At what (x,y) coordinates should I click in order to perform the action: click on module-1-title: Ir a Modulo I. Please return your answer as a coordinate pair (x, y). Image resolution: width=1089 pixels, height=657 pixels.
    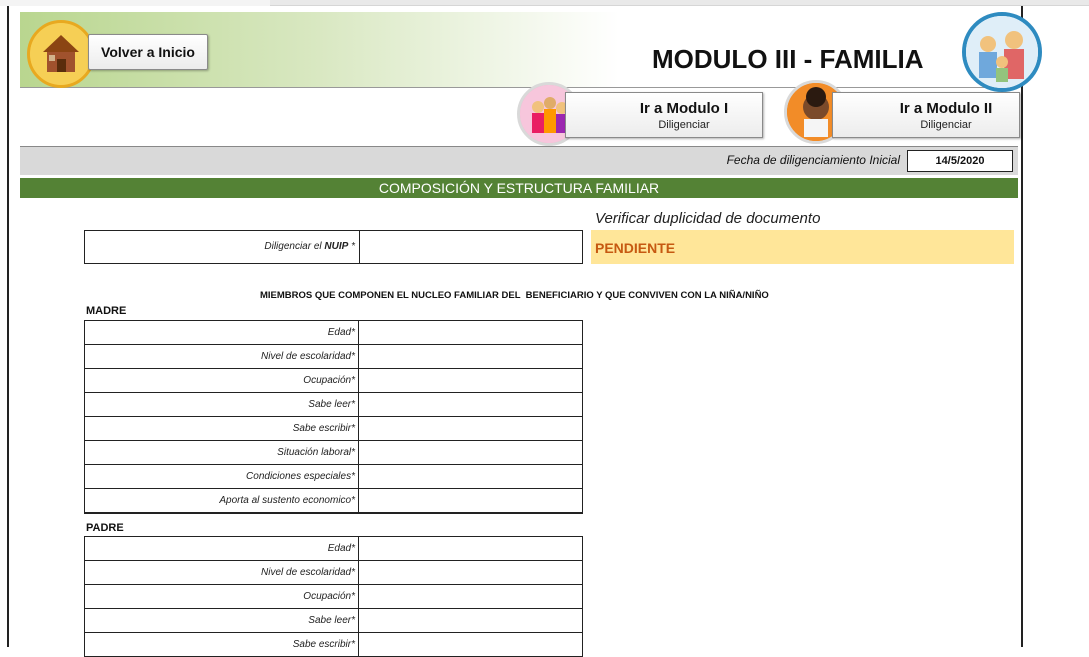
    Looking at the image, I should click on (684, 108).